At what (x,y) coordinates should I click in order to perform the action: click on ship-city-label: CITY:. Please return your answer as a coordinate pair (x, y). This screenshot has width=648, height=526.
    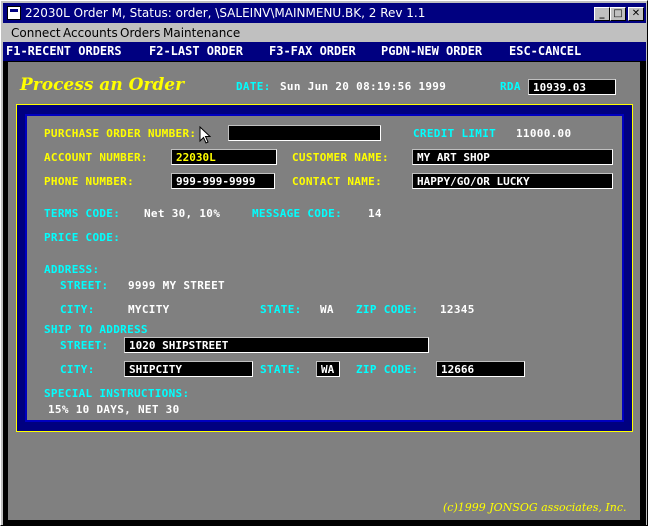
    Looking at the image, I should click on (77, 369).